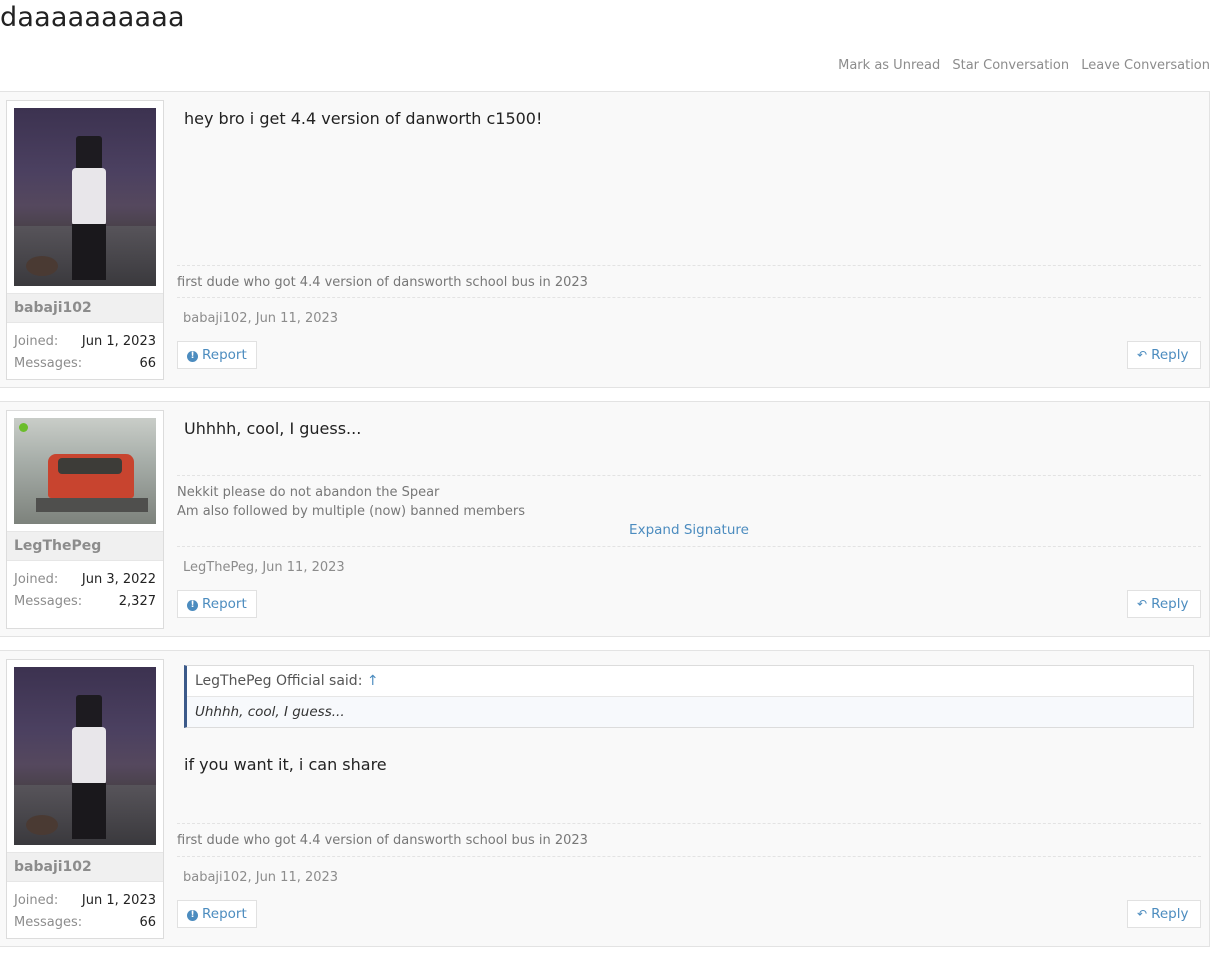 This screenshot has width=1220, height=956. What do you see at coordinates (285, 764) in the screenshot?
I see `message-text: if you want it, i can share` at bounding box center [285, 764].